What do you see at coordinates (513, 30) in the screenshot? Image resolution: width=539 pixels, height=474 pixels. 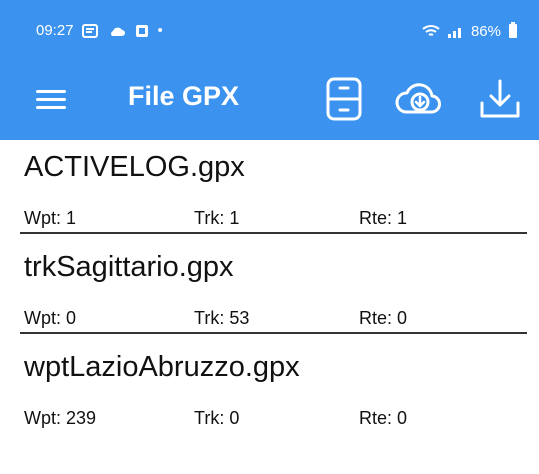 I see `battery-icon` at bounding box center [513, 30].